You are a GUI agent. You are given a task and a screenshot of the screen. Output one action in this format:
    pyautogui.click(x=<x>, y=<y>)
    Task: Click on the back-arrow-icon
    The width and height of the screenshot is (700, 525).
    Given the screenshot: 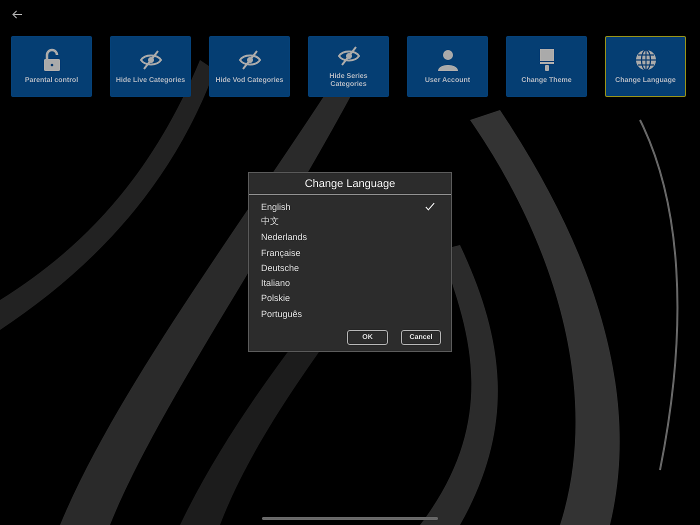 What is the action you would take?
    pyautogui.click(x=17, y=14)
    